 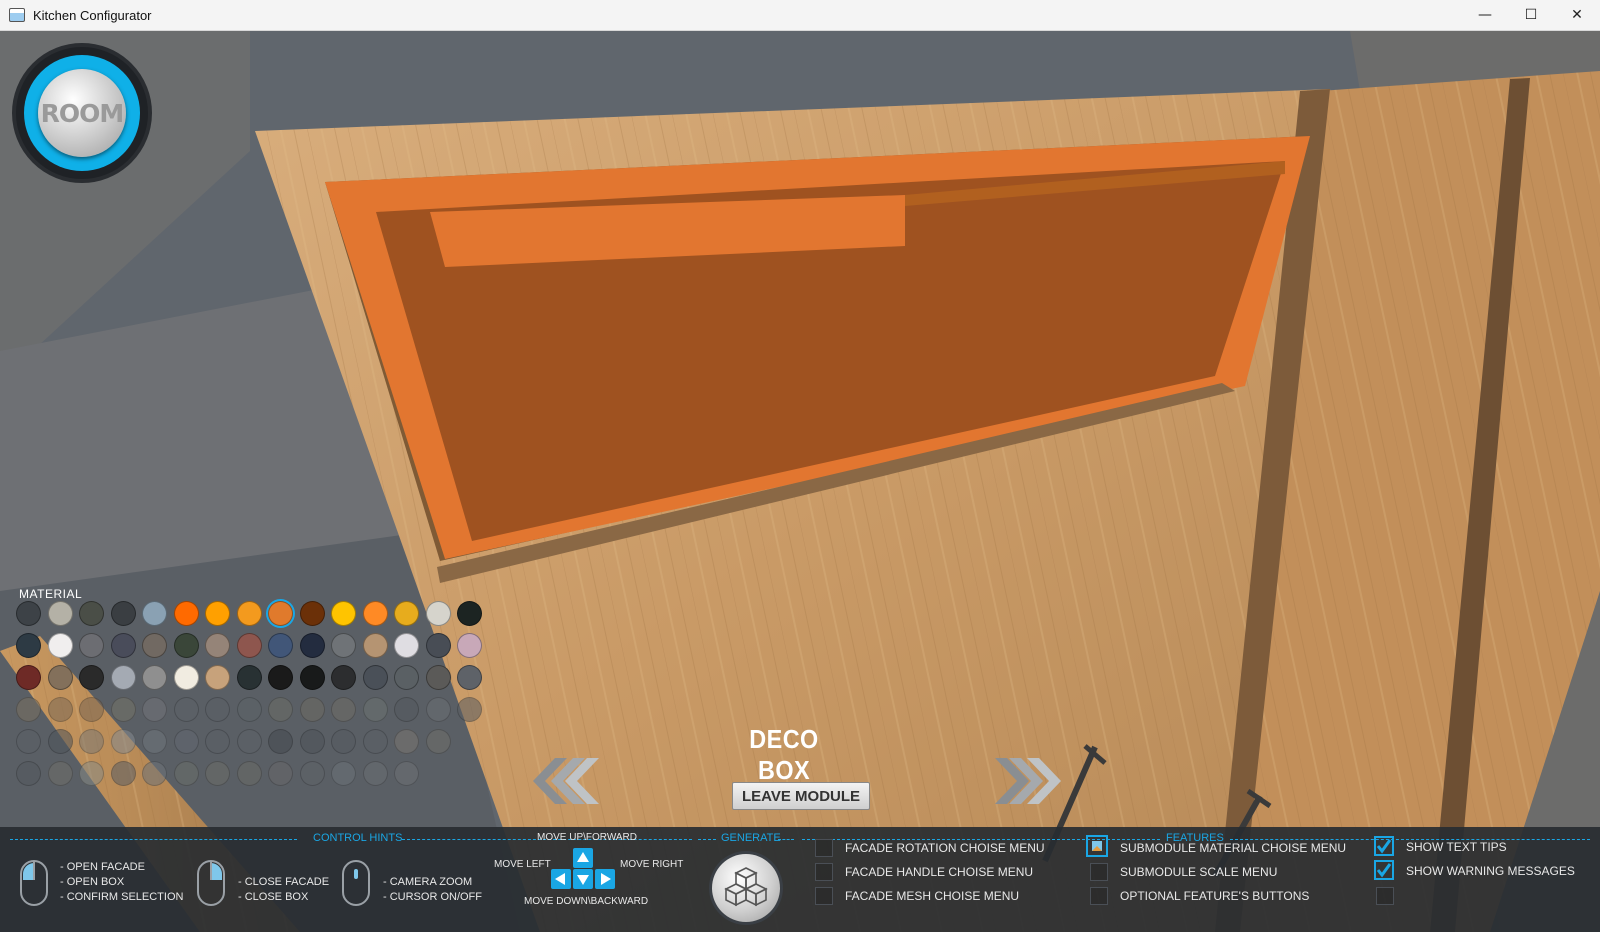 What do you see at coordinates (562, 781) in the screenshot?
I see `previous-module-arrow-icon` at bounding box center [562, 781].